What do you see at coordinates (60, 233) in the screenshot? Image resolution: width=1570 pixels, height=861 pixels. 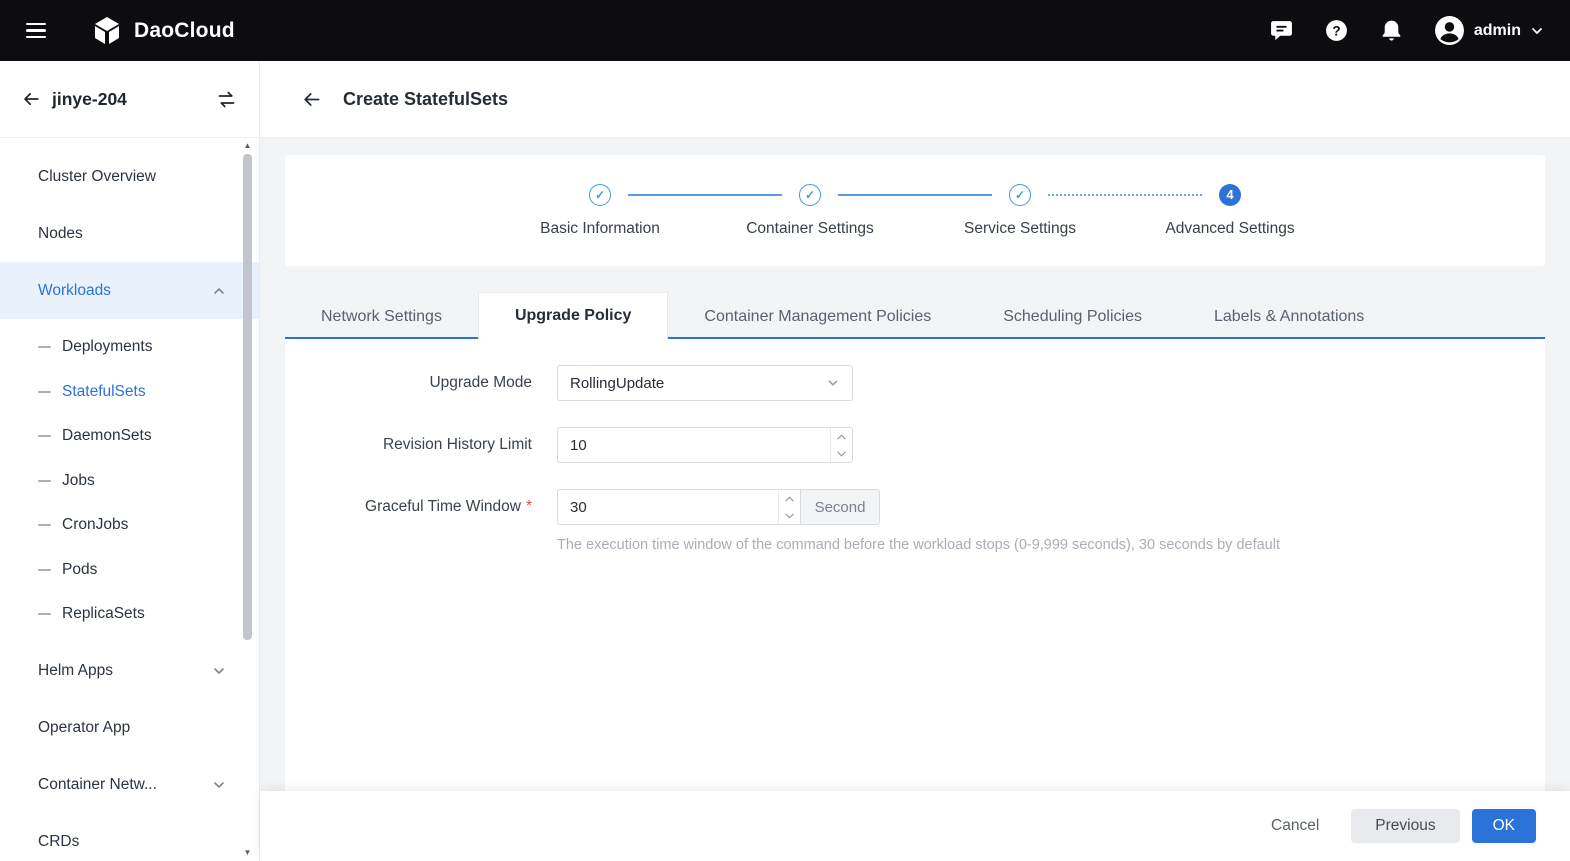 I see `sidebar-item-label: Nodes` at bounding box center [60, 233].